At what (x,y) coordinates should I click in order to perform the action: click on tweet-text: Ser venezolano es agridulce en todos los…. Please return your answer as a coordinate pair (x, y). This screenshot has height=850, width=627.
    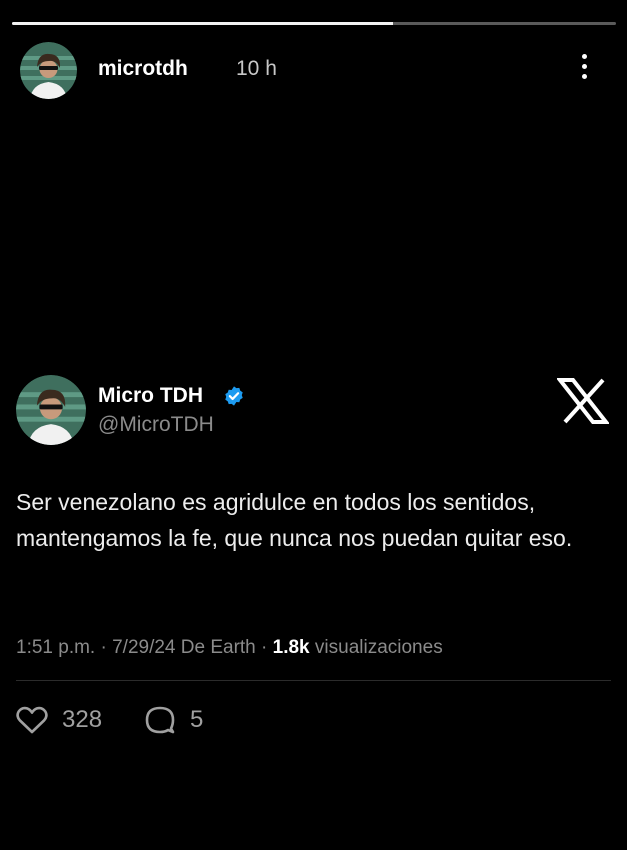
    Looking at the image, I should click on (294, 520).